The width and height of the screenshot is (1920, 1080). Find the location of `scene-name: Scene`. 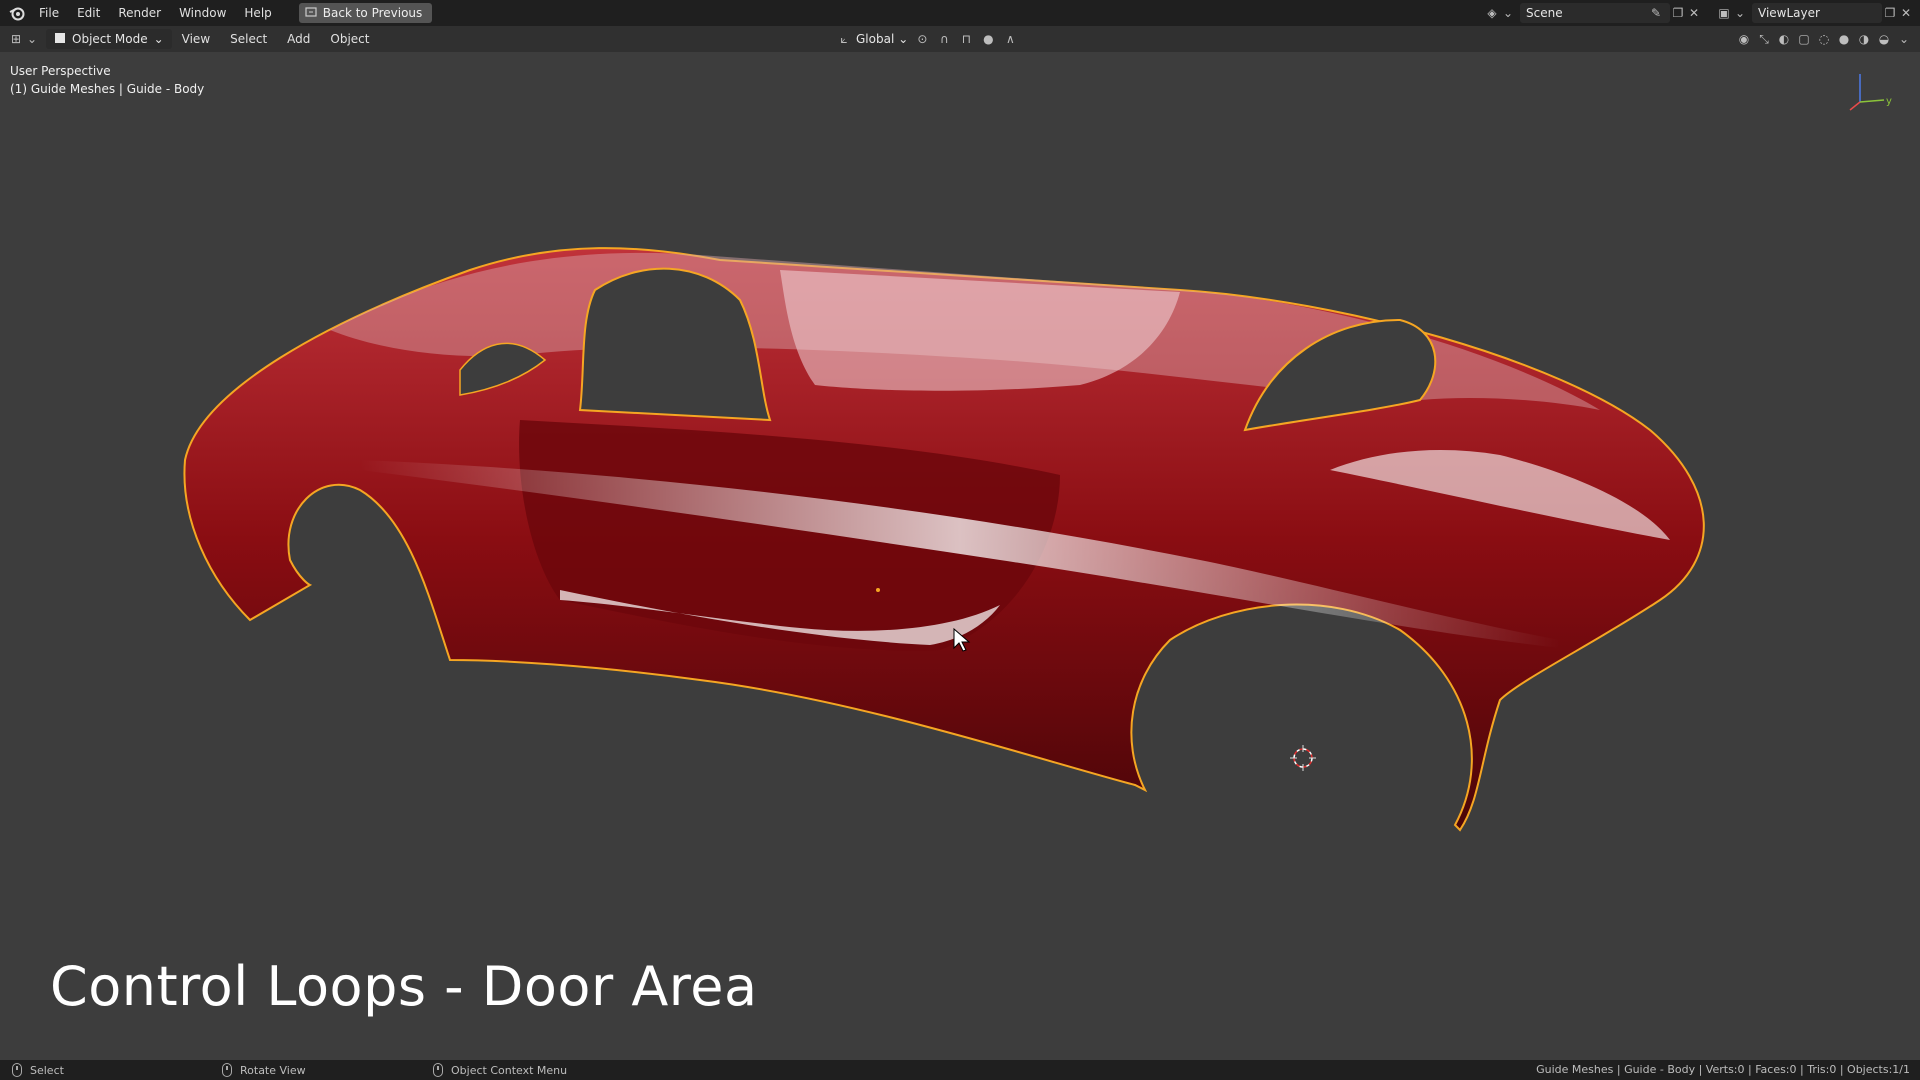

scene-name: Scene is located at coordinates (1544, 13).